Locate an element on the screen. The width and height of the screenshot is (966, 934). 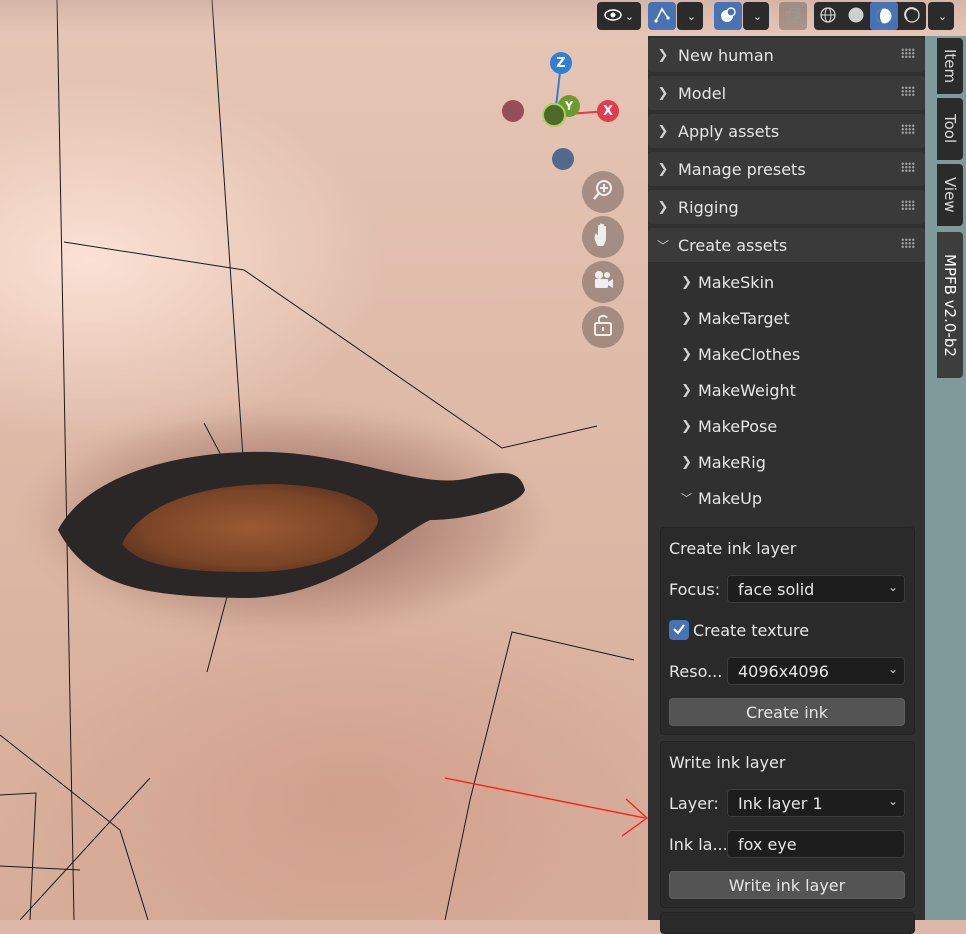
panel-label: Manage presets is located at coordinates (742, 169).